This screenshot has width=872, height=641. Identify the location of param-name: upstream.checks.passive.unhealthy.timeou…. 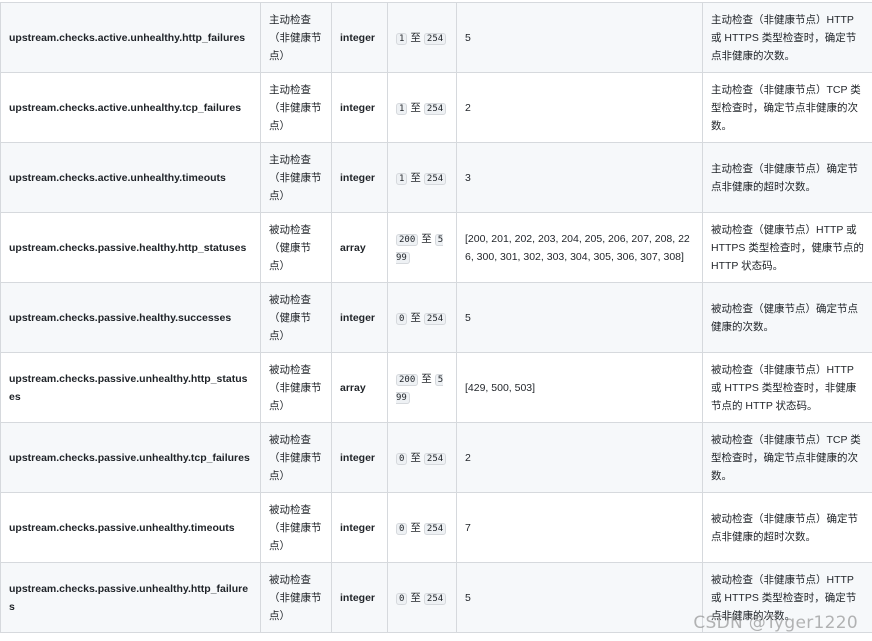
(130, 527).